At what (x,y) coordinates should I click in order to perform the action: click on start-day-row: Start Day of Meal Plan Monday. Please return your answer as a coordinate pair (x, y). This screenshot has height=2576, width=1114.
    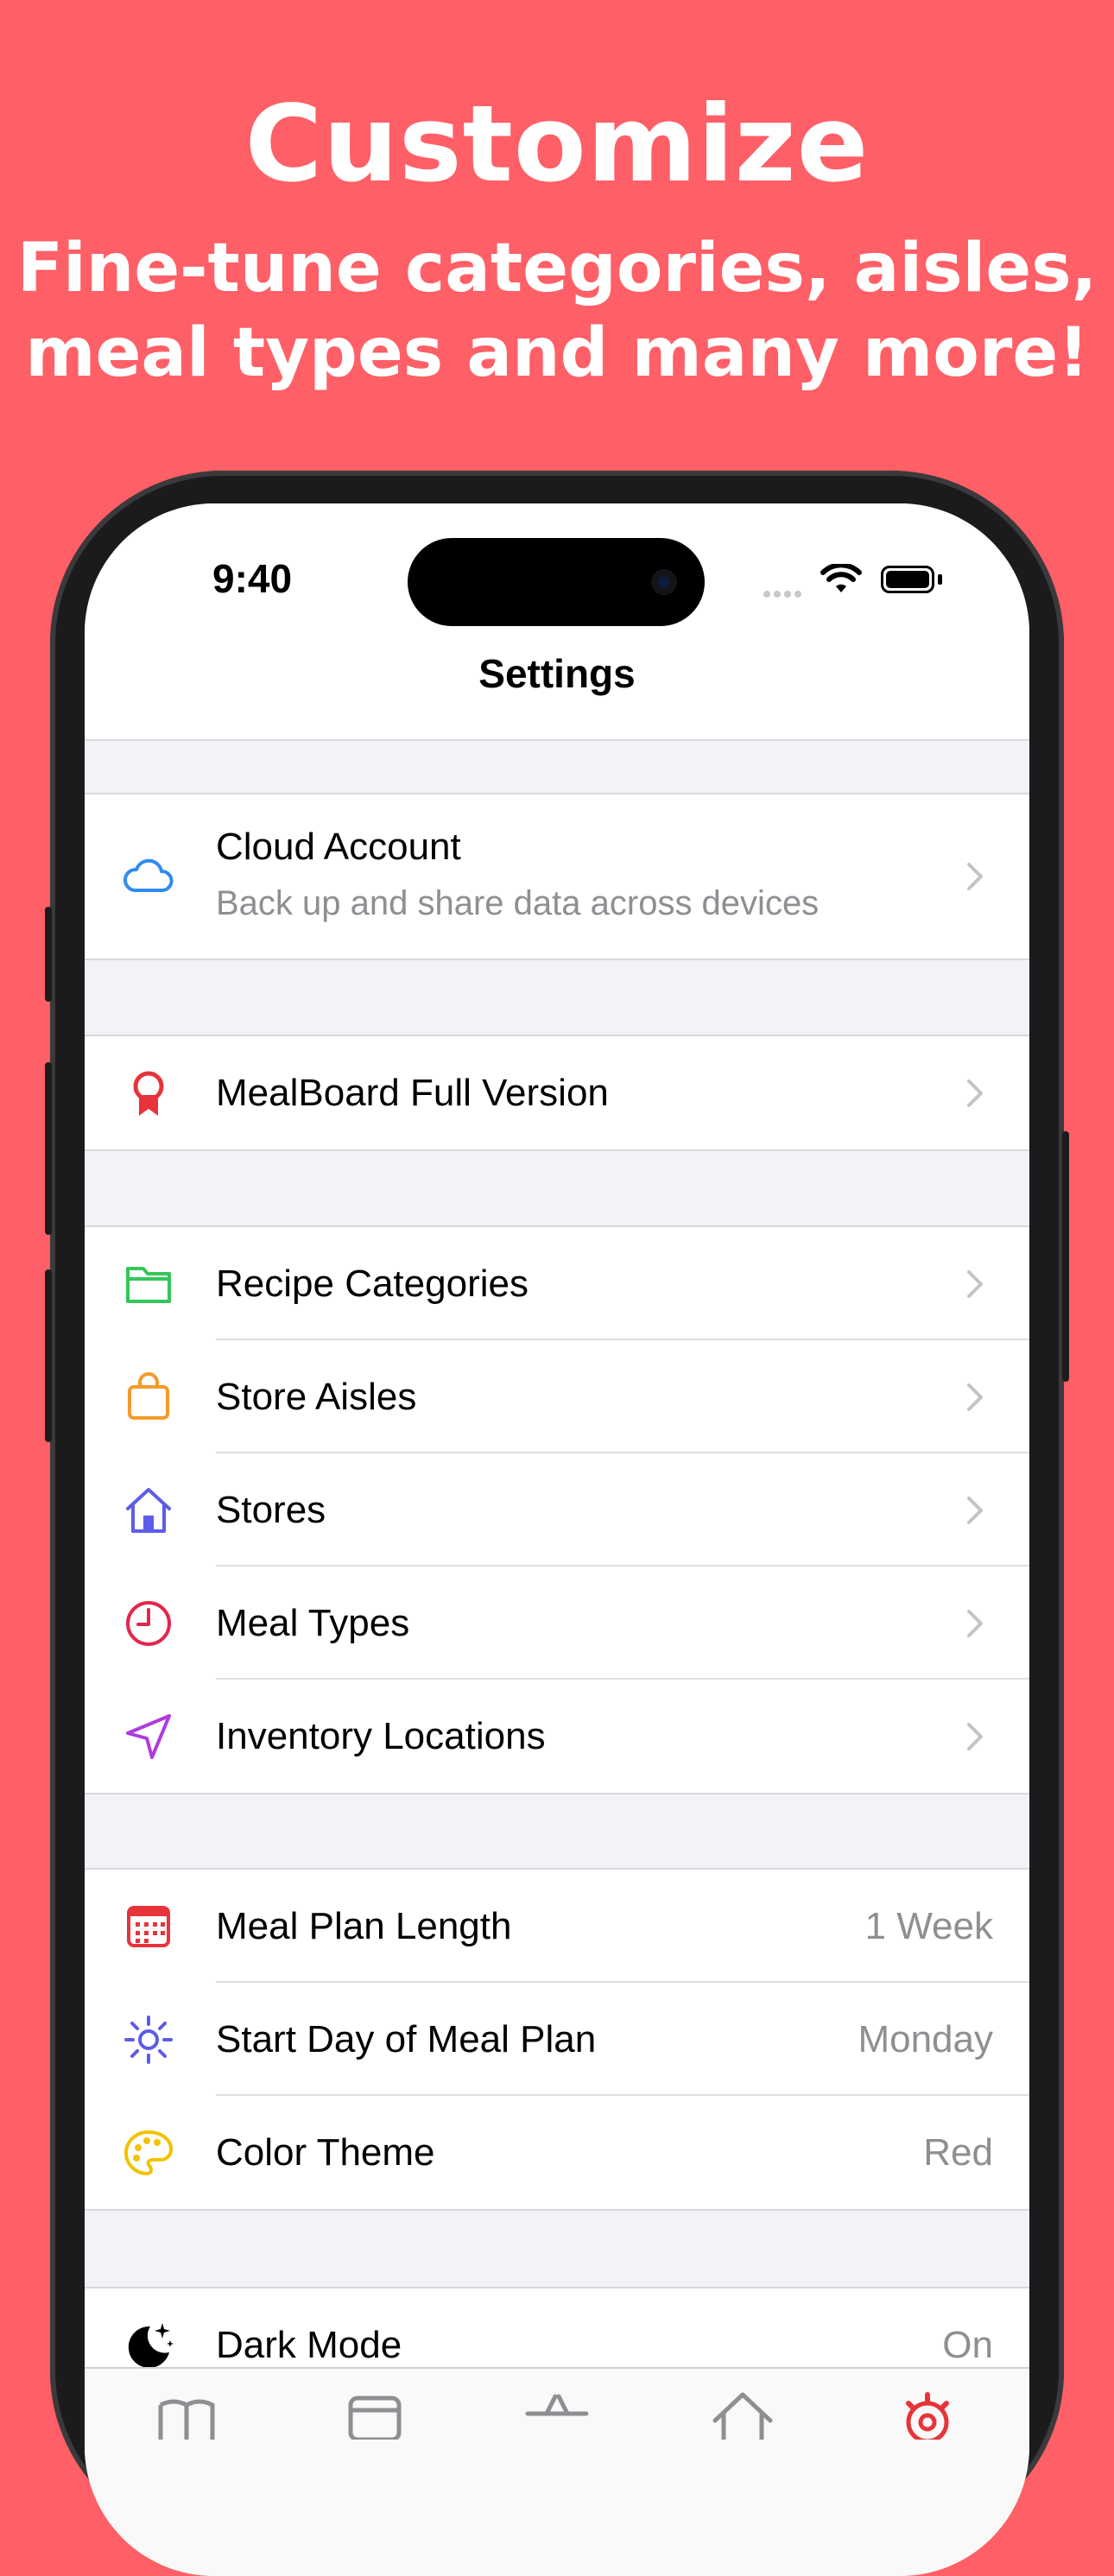
    Looking at the image, I should click on (557, 2039).